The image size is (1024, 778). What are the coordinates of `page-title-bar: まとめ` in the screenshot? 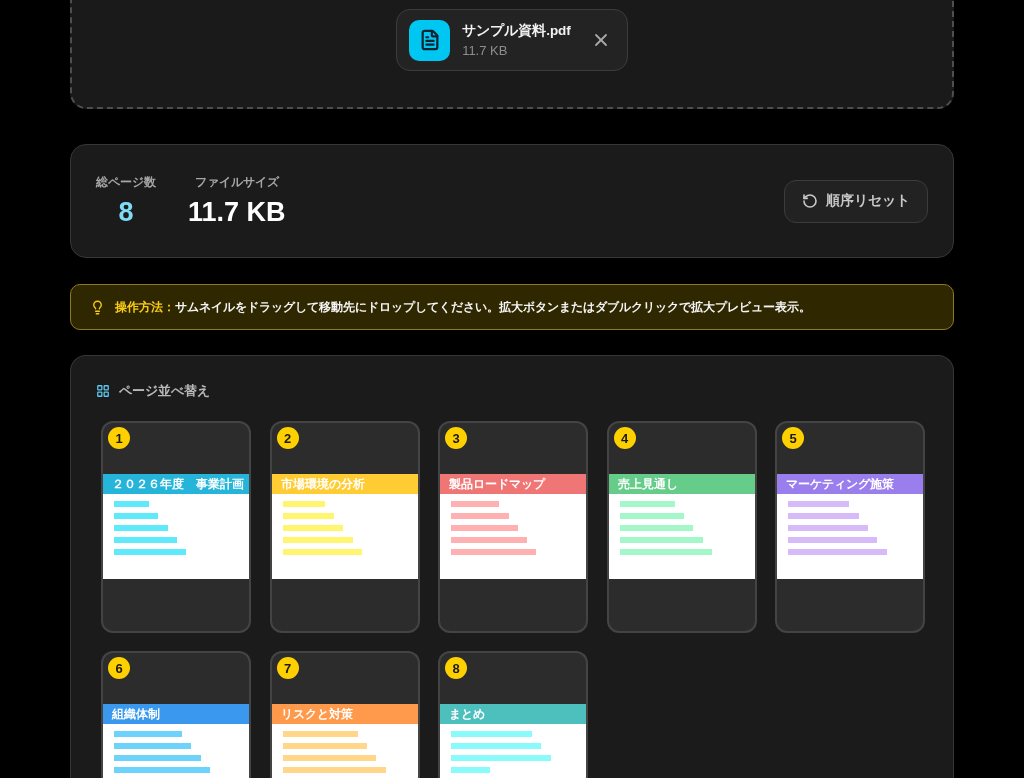 It's located at (513, 714).